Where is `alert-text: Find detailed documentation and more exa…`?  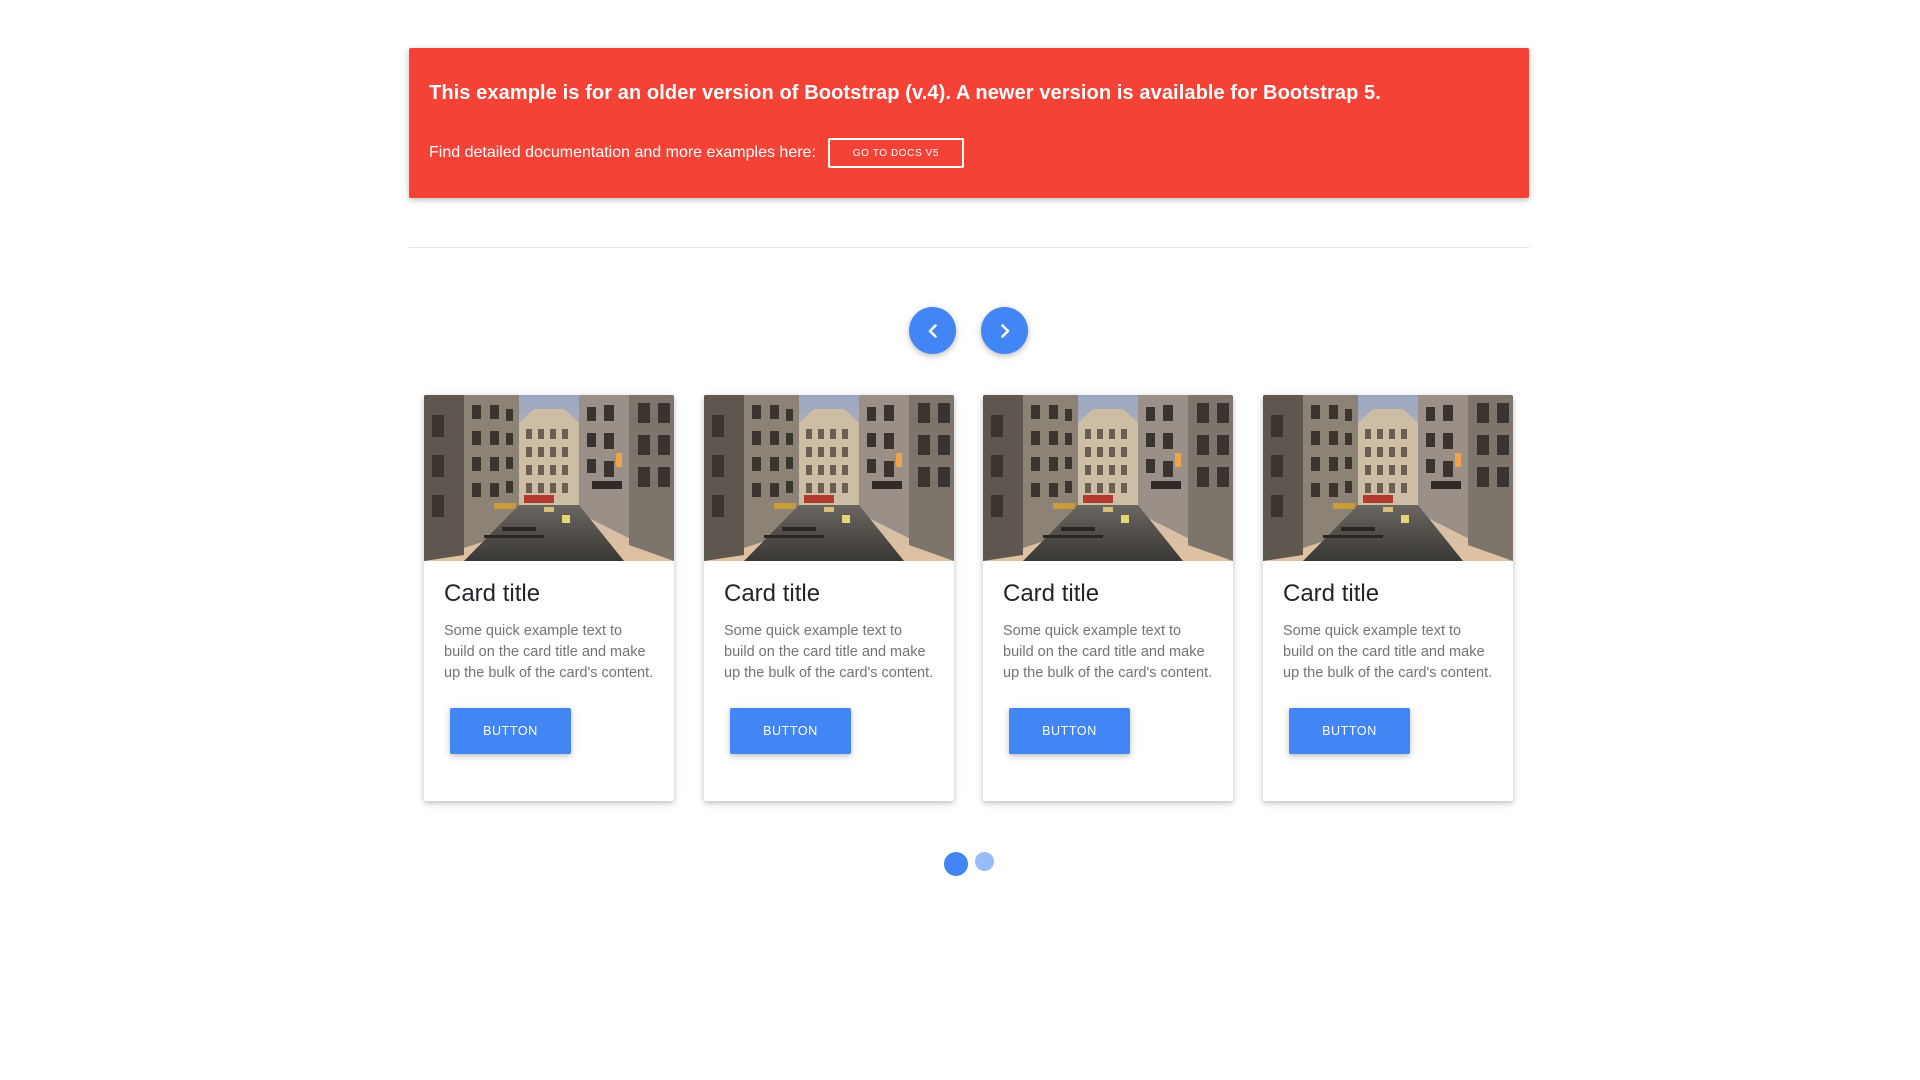 alert-text: Find detailed documentation and more exa… is located at coordinates (622, 152).